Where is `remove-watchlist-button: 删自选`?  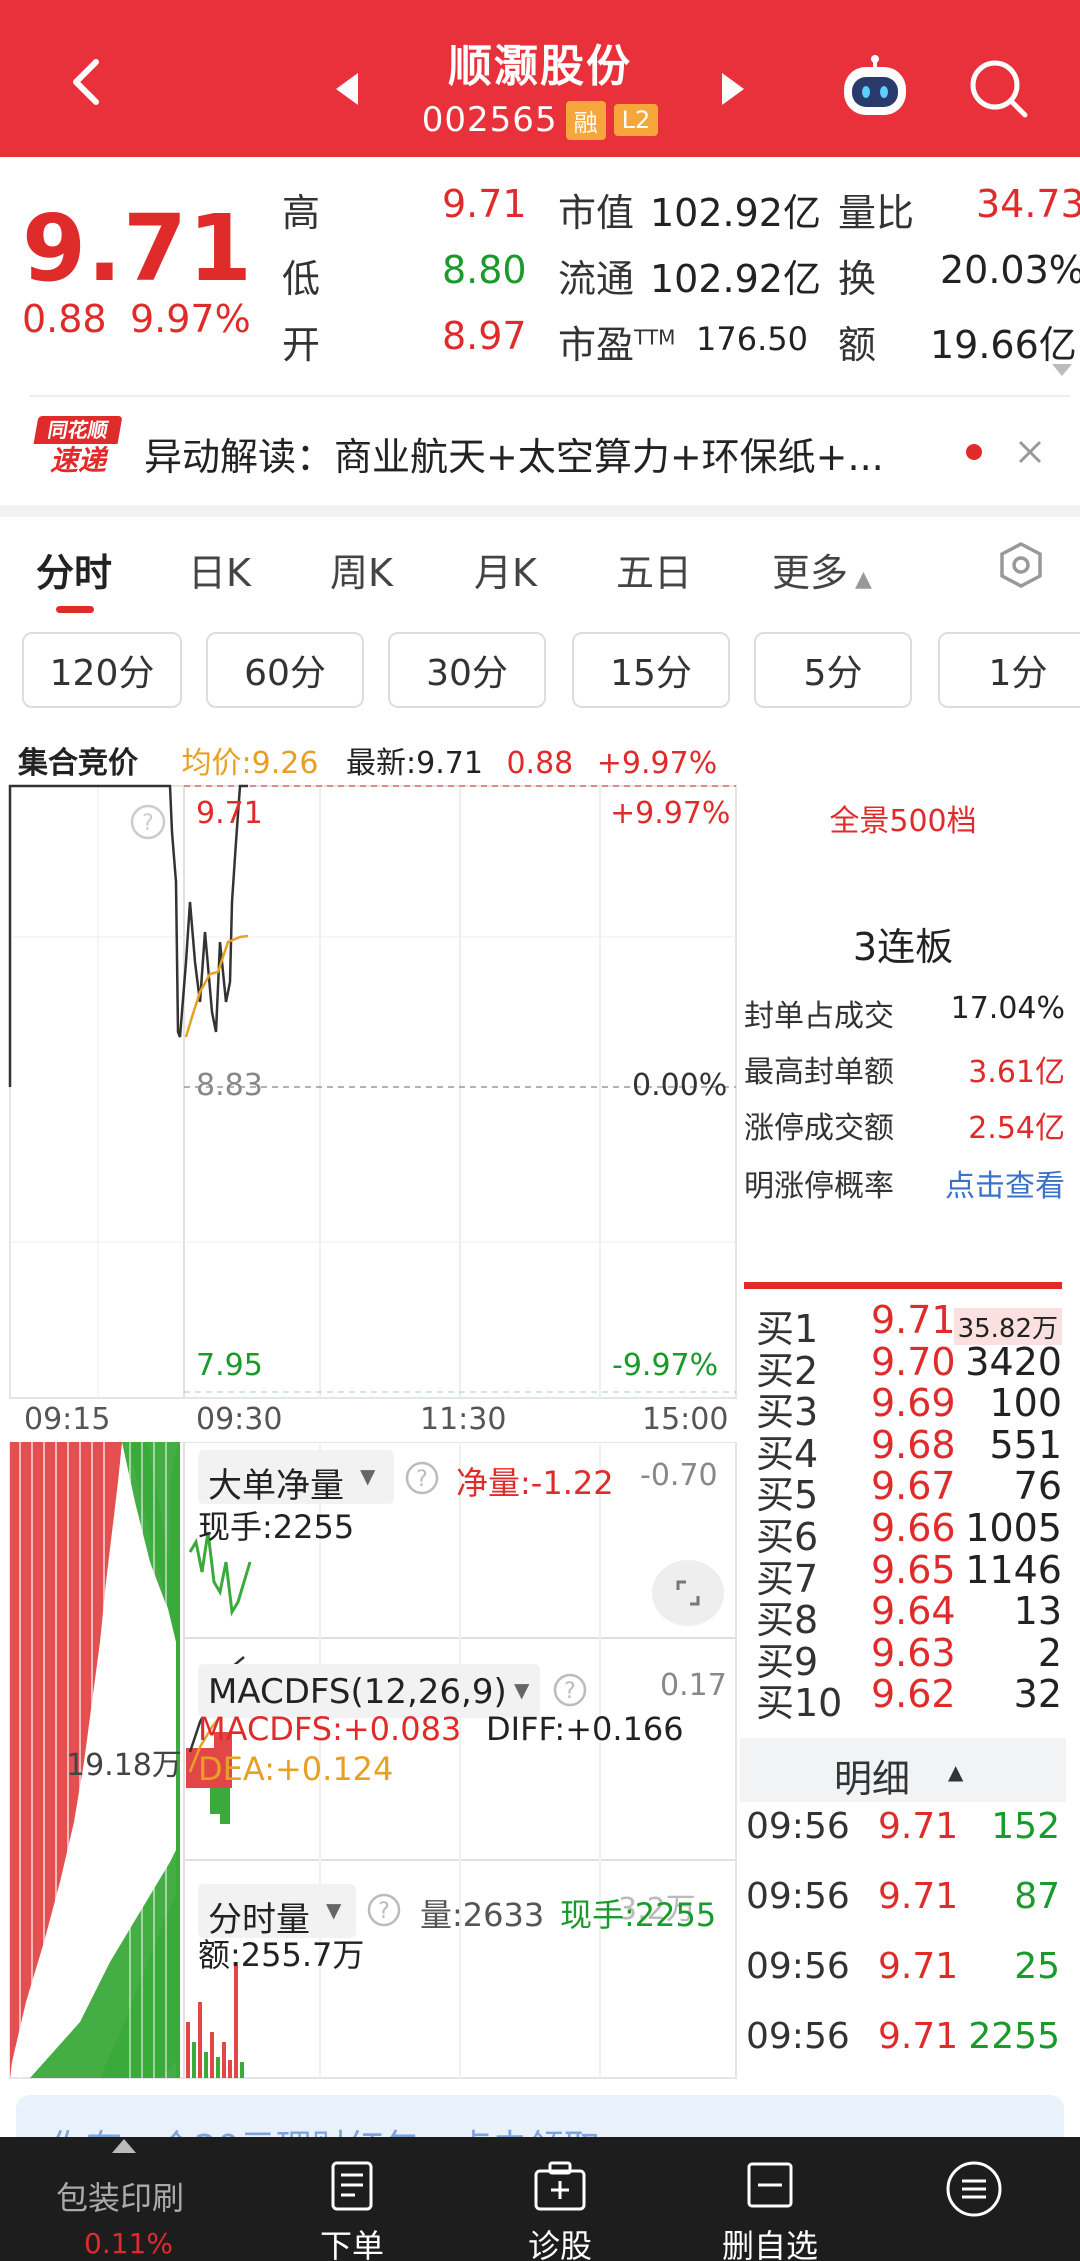 remove-watchlist-button: 删自选 is located at coordinates (770, 2210).